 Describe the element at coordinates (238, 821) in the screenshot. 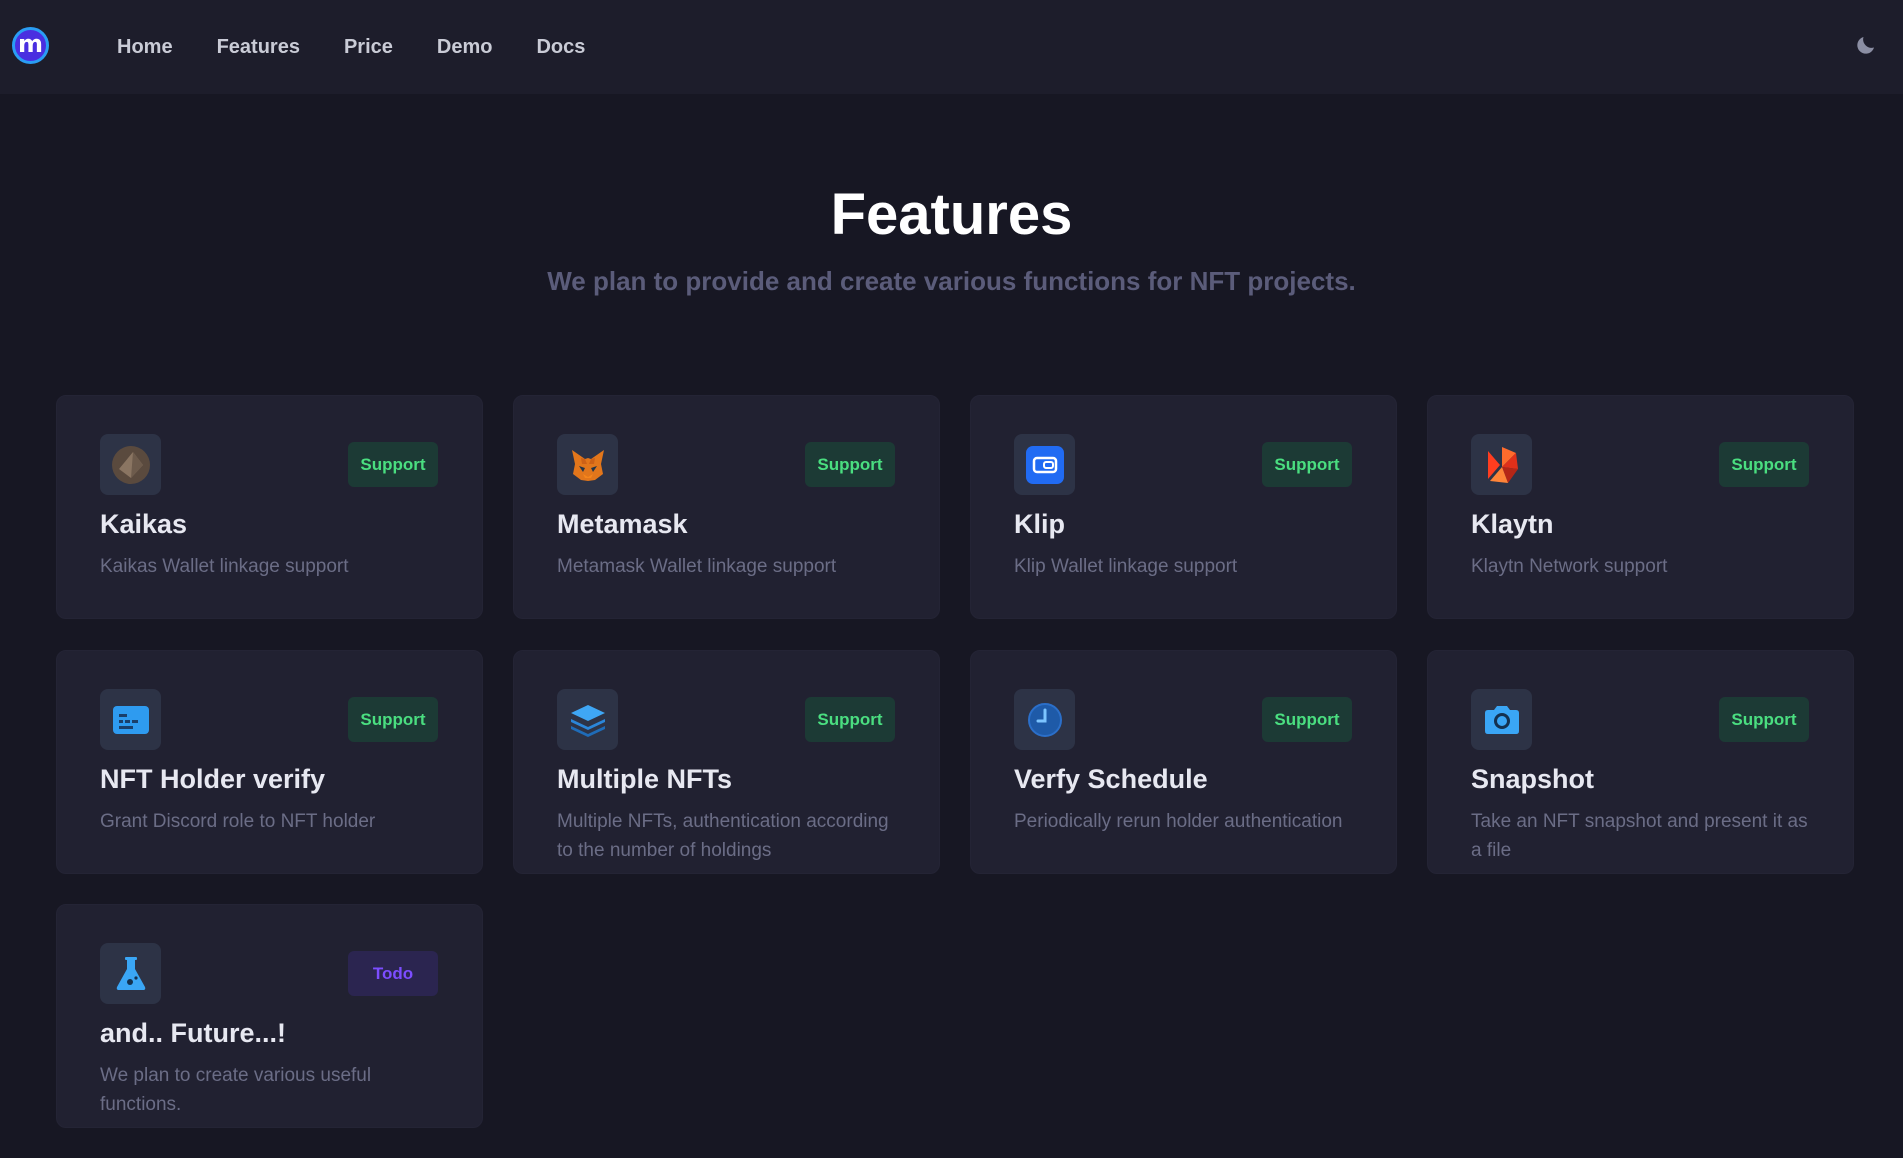

I see `card-description: Grant Discord role to NFT holder` at that location.